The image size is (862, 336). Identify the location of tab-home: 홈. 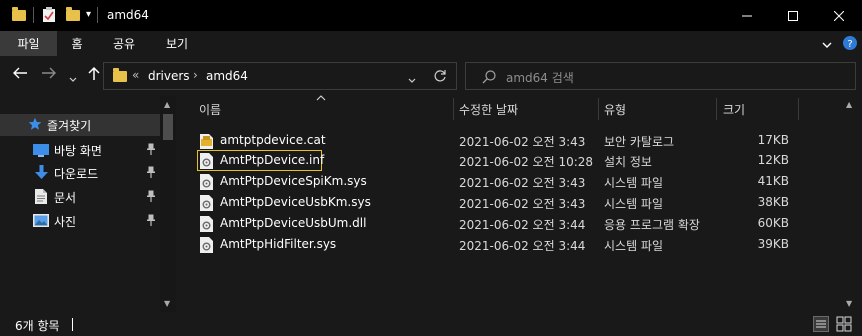
(77, 43).